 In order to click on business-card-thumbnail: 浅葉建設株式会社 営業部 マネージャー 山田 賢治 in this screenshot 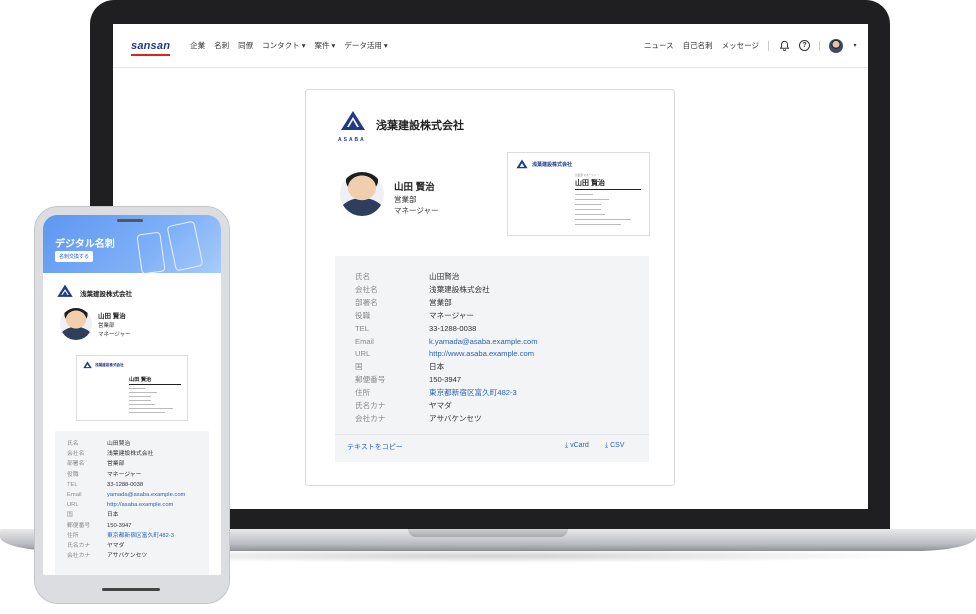, I will do `click(578, 194)`.